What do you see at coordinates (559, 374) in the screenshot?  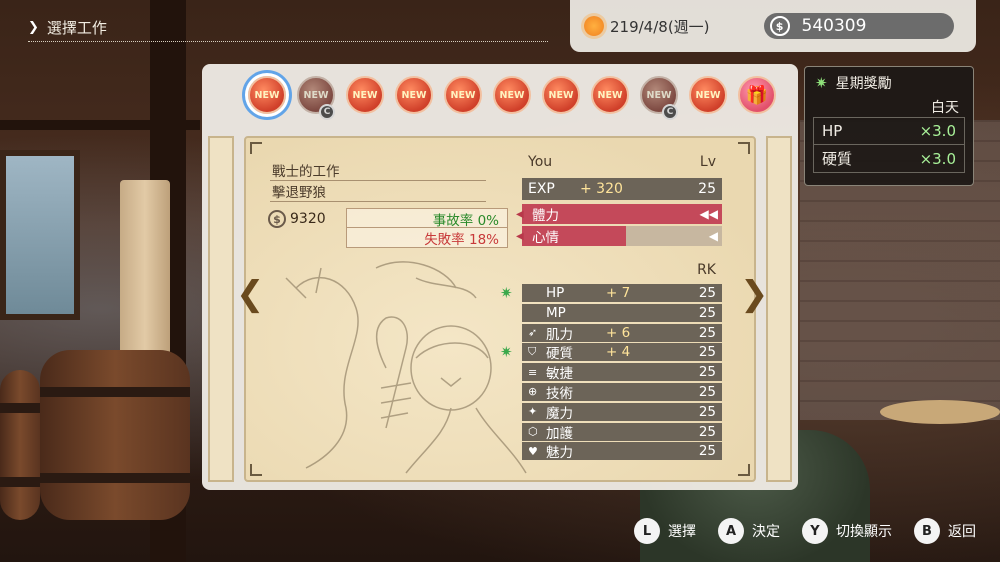 I see `stat-label: 敏捷` at bounding box center [559, 374].